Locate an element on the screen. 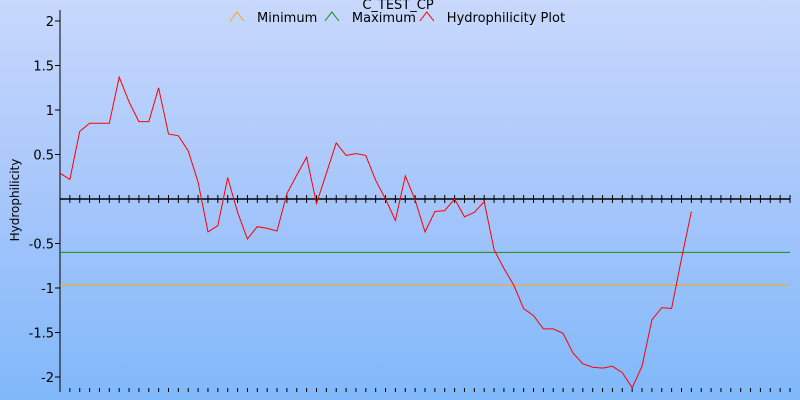 The image size is (800, 400). legend-label: Maximum is located at coordinates (384, 18).